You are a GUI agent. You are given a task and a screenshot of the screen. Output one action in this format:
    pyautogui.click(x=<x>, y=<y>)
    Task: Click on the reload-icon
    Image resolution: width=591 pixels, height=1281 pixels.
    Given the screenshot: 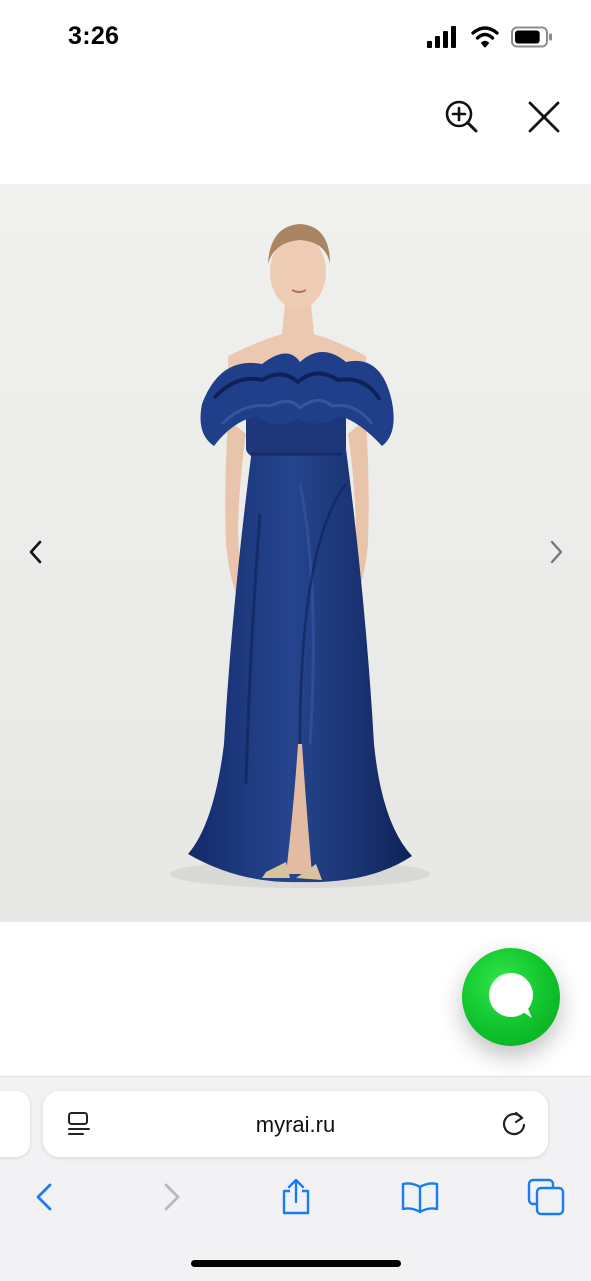 What is the action you would take?
    pyautogui.click(x=514, y=1123)
    